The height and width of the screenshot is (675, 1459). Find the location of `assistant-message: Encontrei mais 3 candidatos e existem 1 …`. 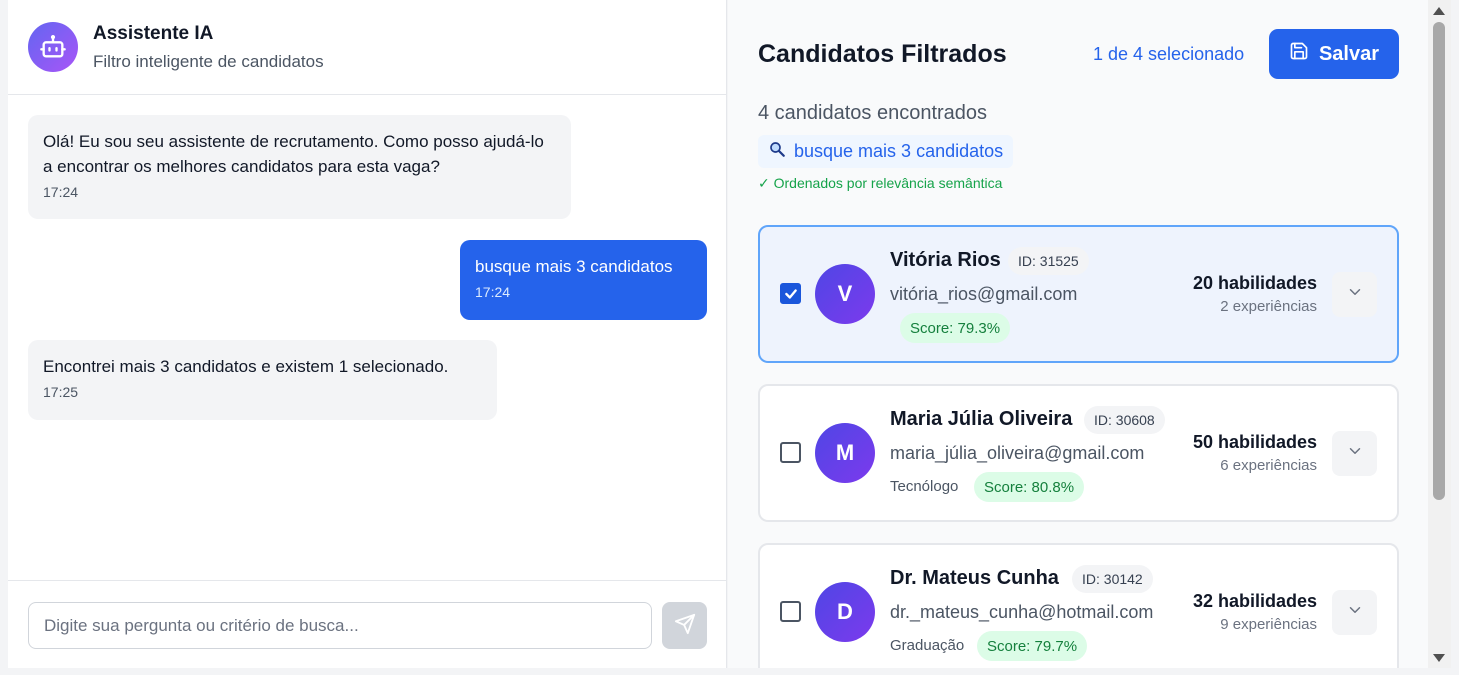

assistant-message: Encontrei mais 3 candidatos e existem 1 … is located at coordinates (262, 380).